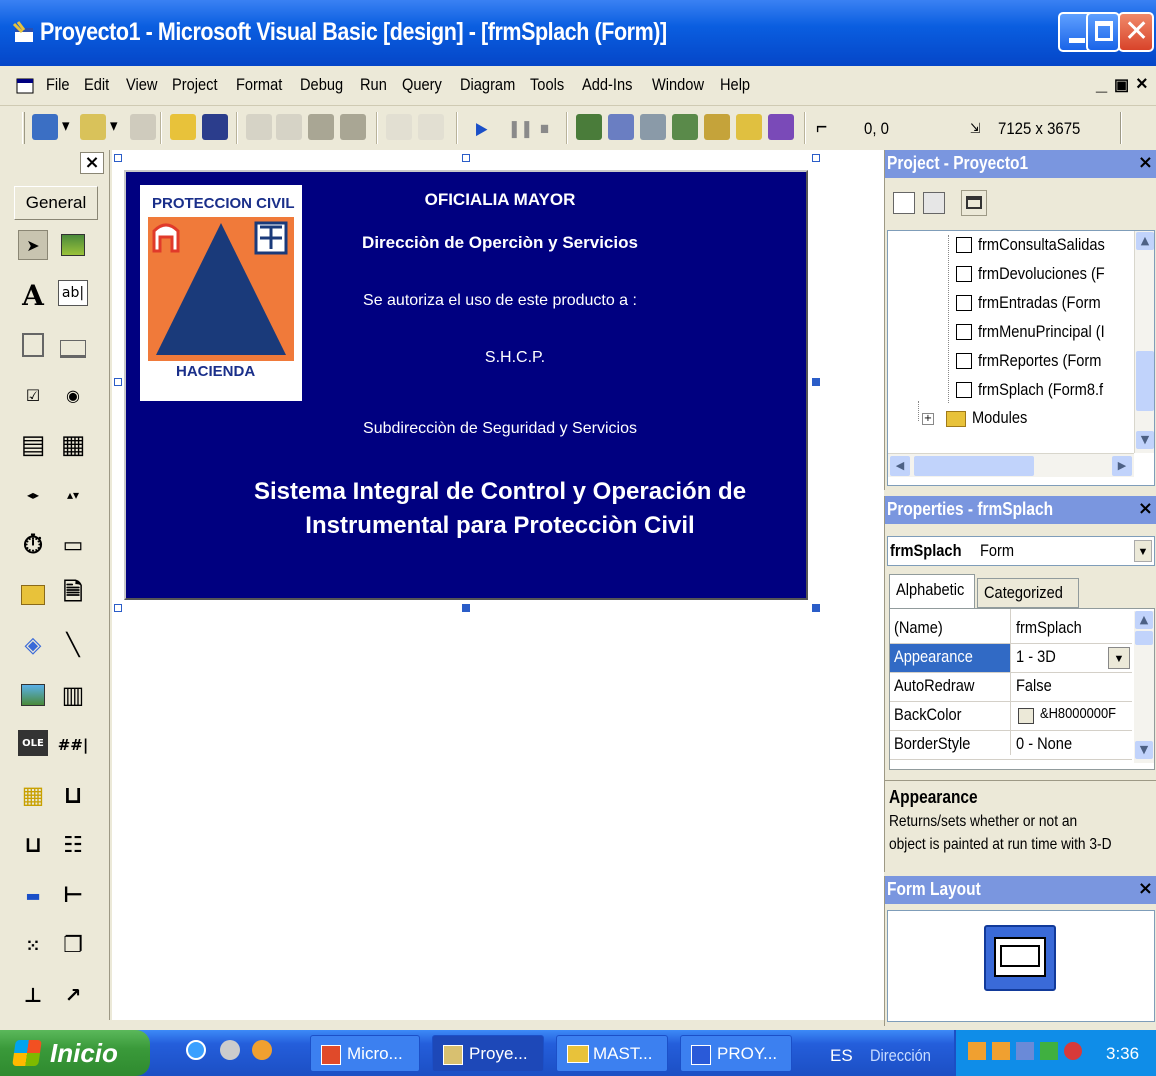 The height and width of the screenshot is (1076, 1156). What do you see at coordinates (1144, 620) in the screenshot?
I see `scroll-up-icon: ▲` at bounding box center [1144, 620].